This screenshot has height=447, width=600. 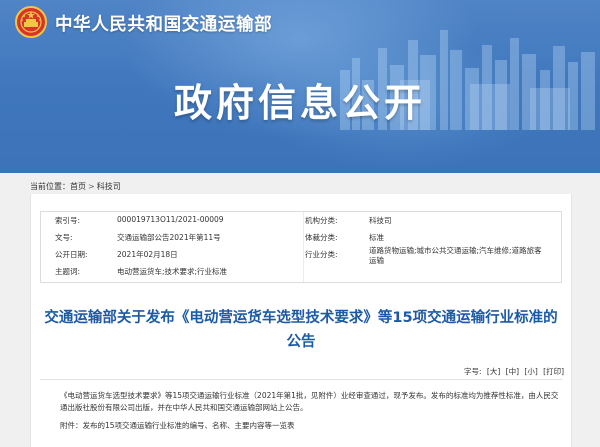 What do you see at coordinates (71, 254) in the screenshot?
I see `date-label: 公开日期:` at bounding box center [71, 254].